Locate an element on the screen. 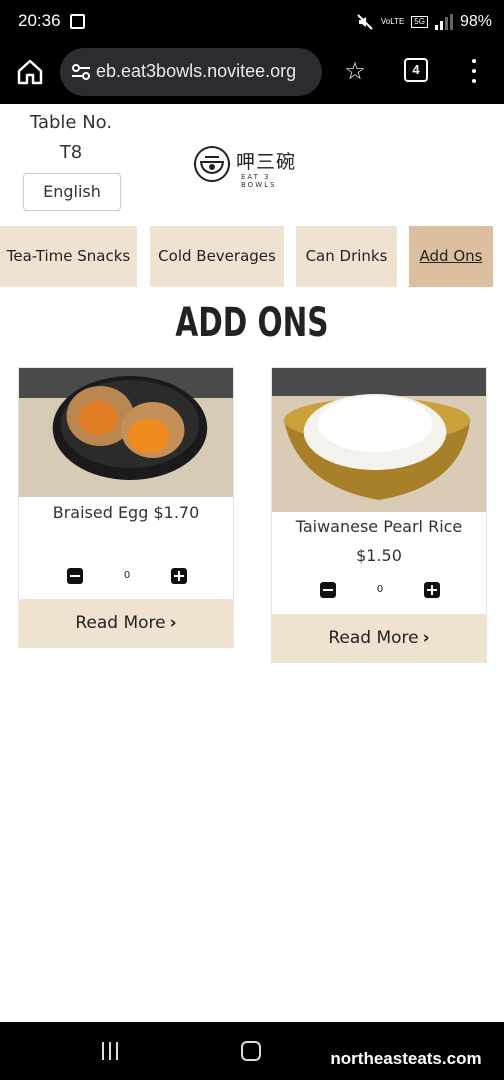 The width and height of the screenshot is (504, 1080). logo-english-text: EAT 3 BOWLS is located at coordinates (259, 181).